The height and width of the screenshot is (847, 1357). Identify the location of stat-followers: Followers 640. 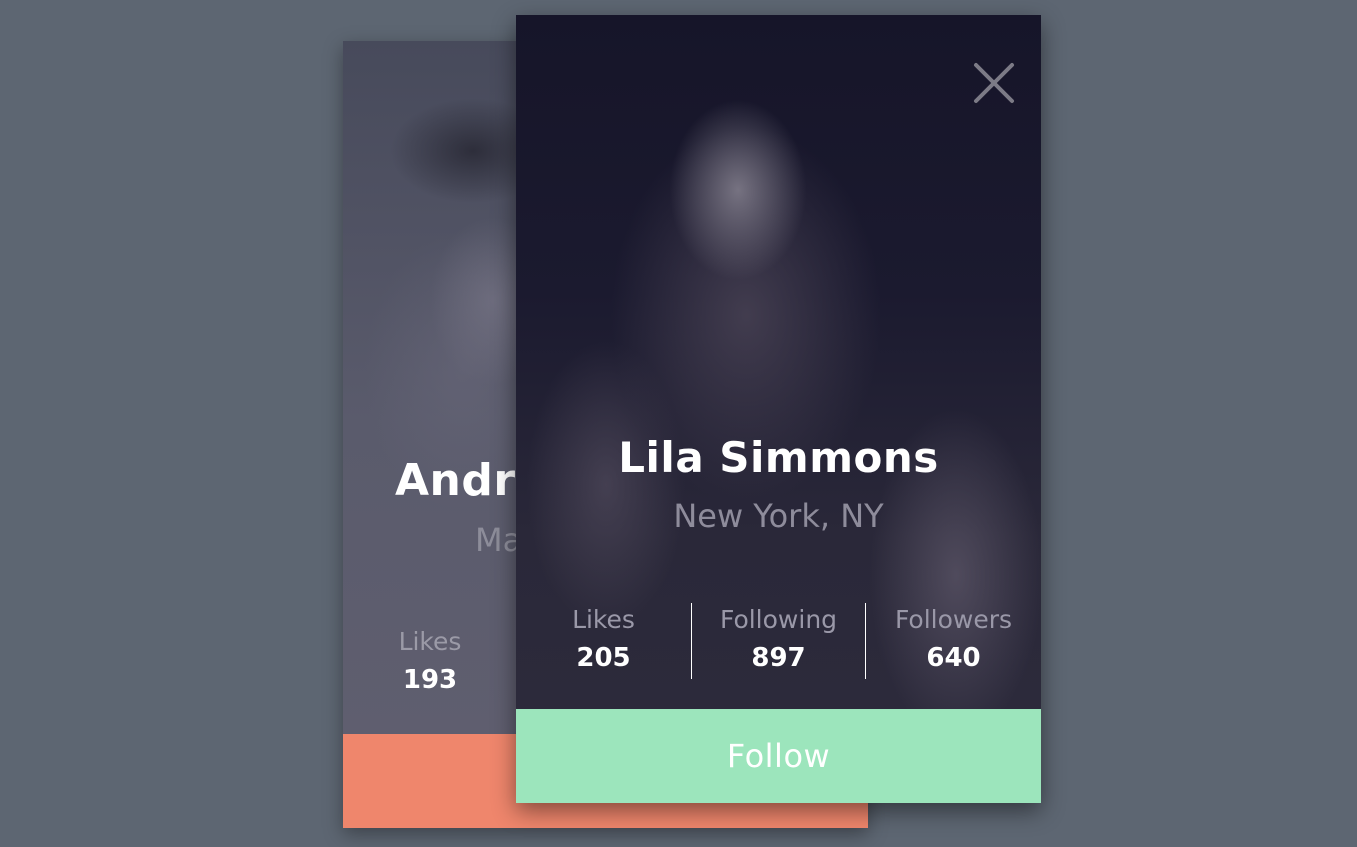
(953, 640).